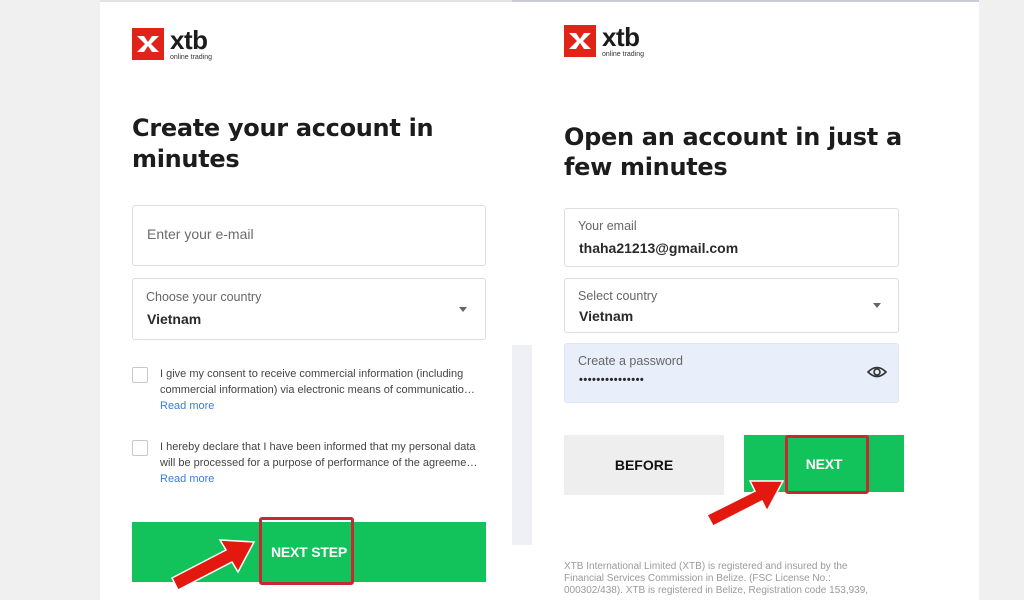  Describe the element at coordinates (204, 297) in the screenshot. I see `country-label: Choose your country` at that location.